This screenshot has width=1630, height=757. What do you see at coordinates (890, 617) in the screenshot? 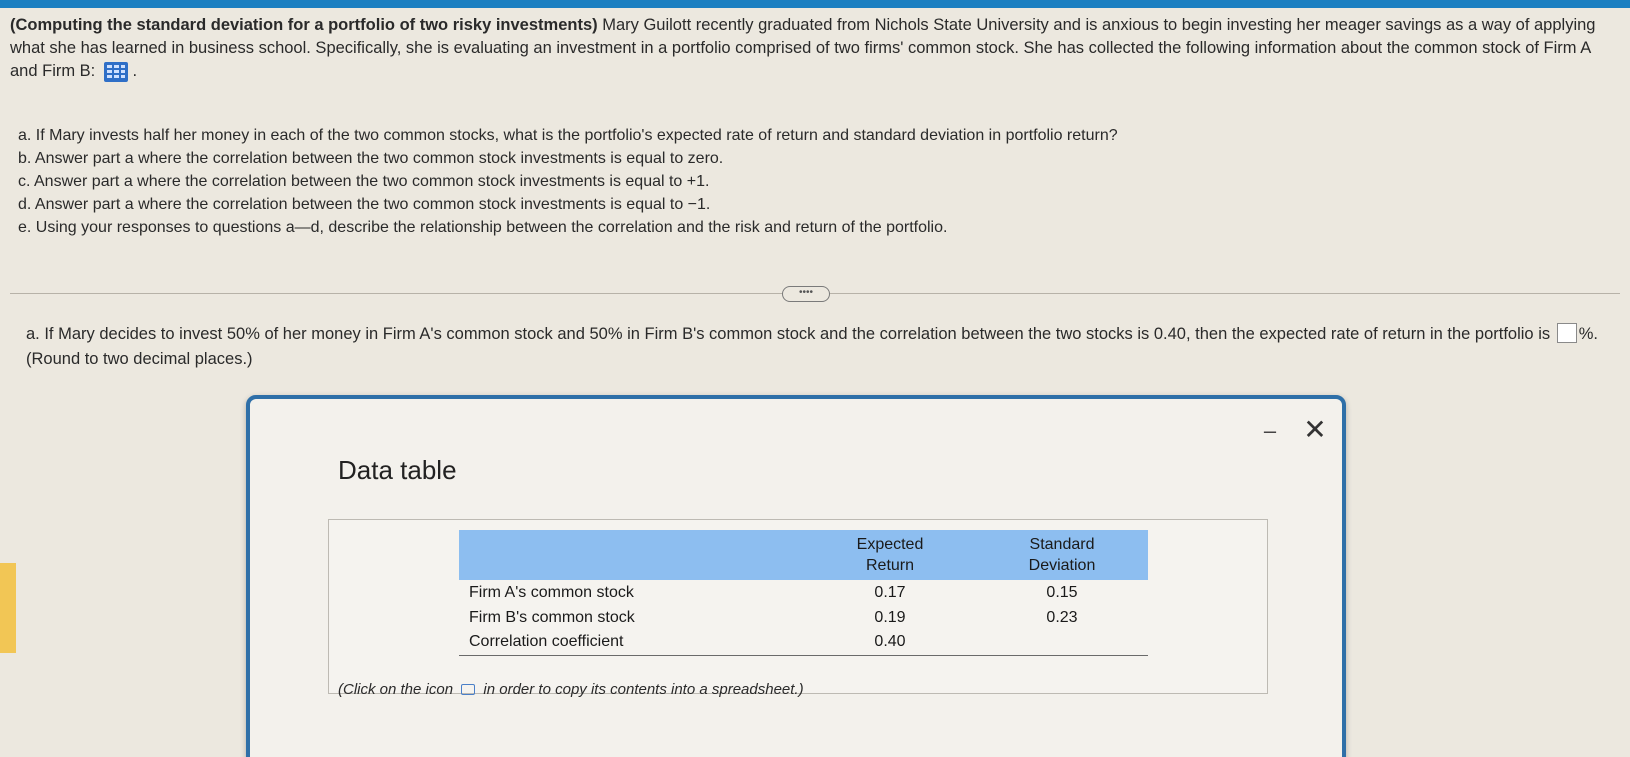
I see `expected-return-cell: 0.19` at bounding box center [890, 617].